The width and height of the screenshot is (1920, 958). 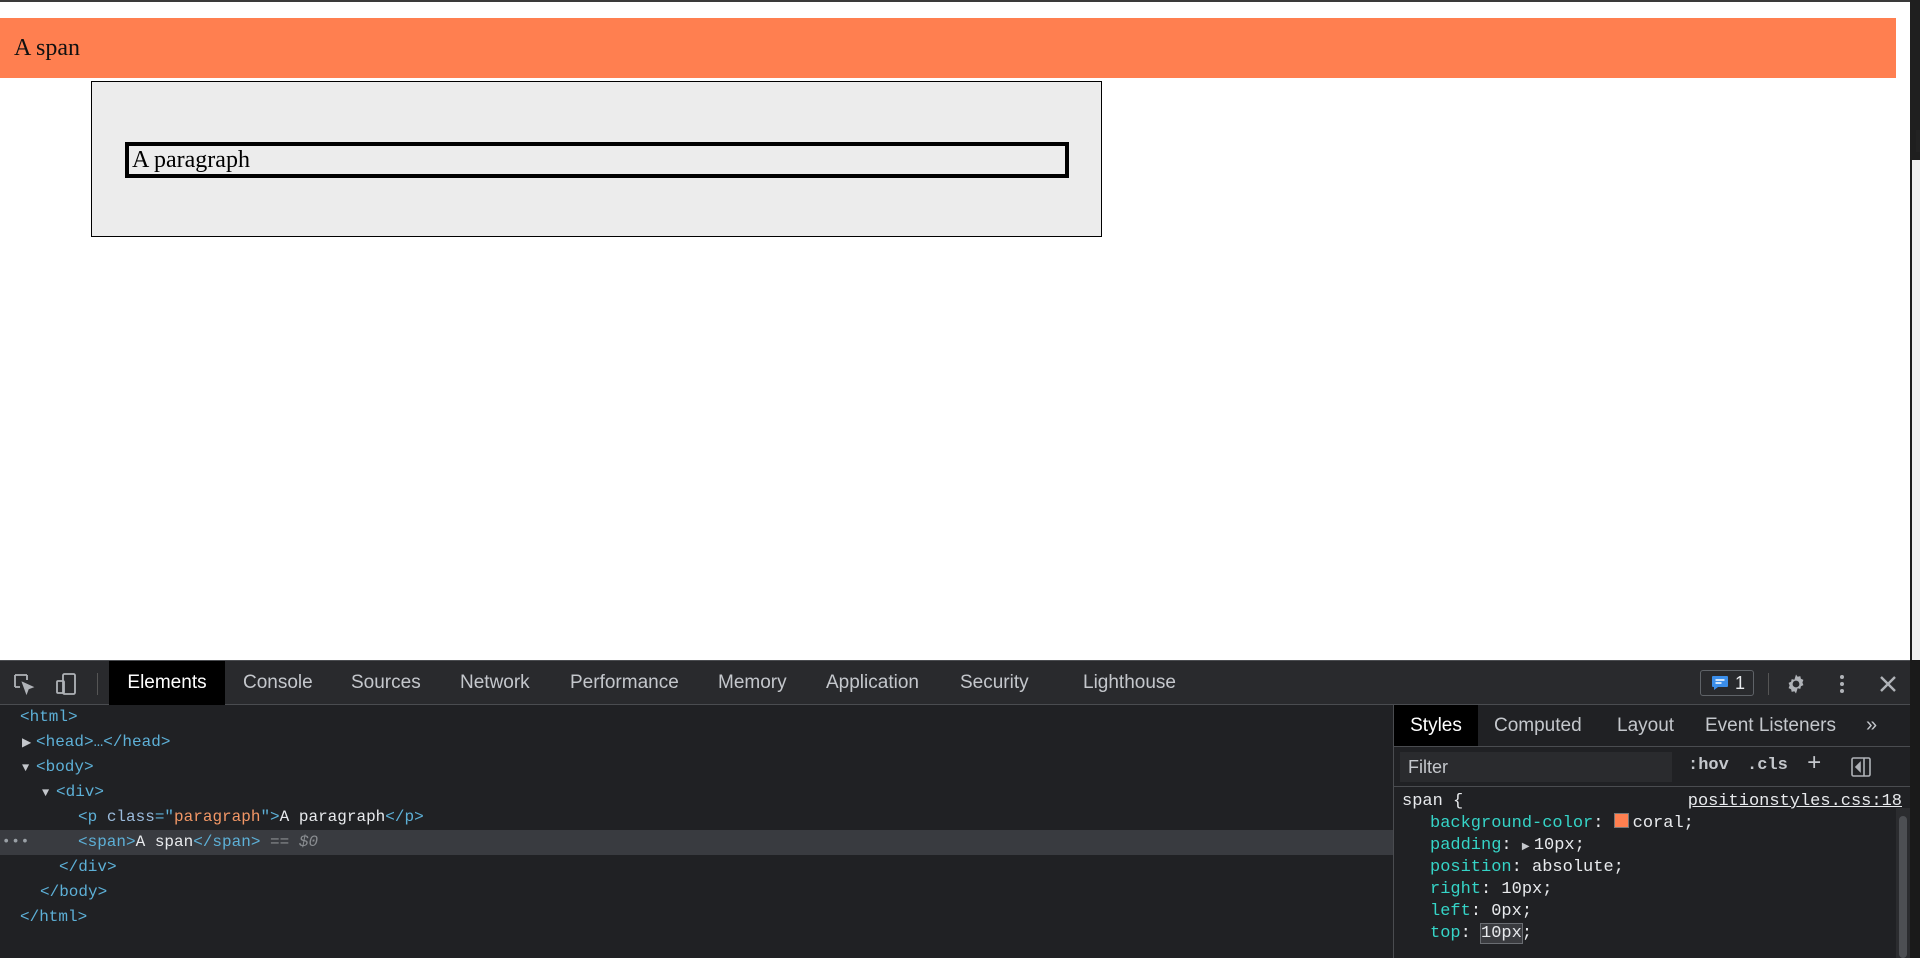 I want to click on decl-prop: left, so click(x=1450, y=911).